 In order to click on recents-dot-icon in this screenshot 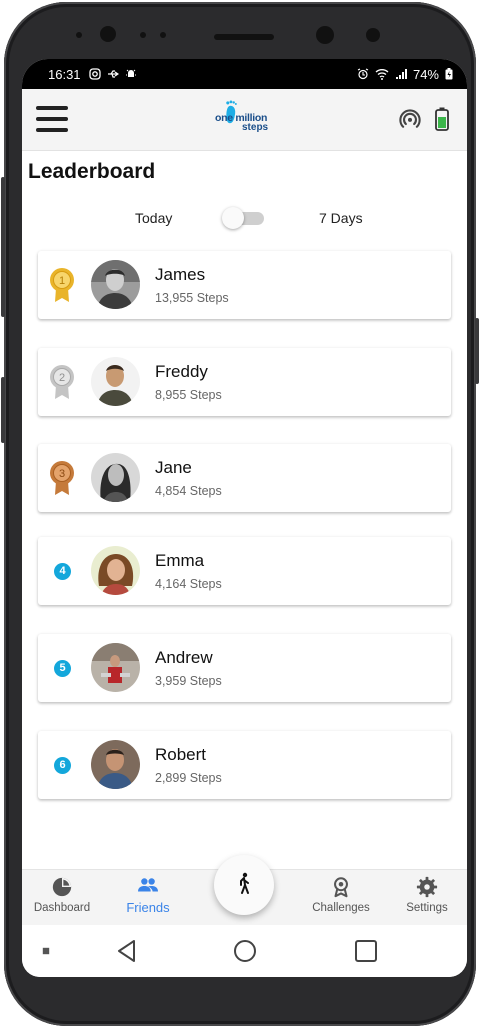, I will do `click(46, 951)`.